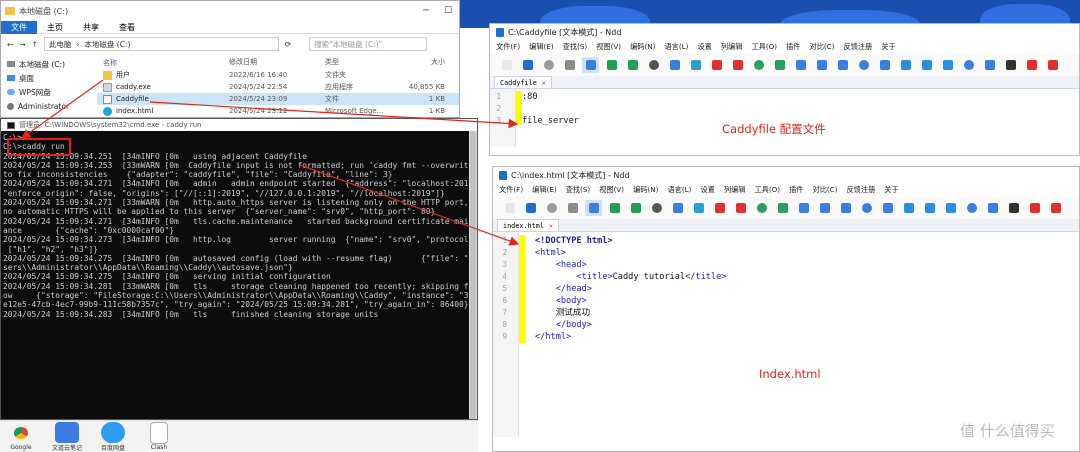 The width and height of the screenshot is (1080, 452). What do you see at coordinates (19, 27) in the screenshot?
I see `ribbon-tab-file: 文件` at bounding box center [19, 27].